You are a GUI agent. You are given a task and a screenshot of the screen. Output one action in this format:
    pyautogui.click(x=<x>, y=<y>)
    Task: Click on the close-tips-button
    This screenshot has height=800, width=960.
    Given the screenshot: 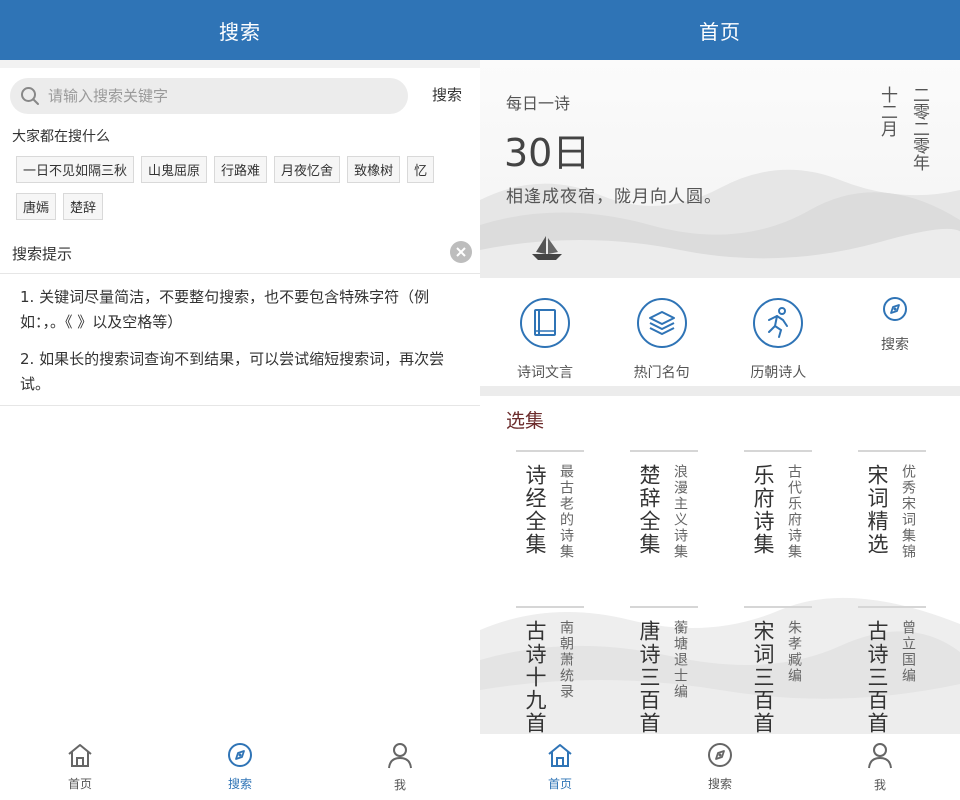 What is the action you would take?
    pyautogui.click(x=461, y=252)
    